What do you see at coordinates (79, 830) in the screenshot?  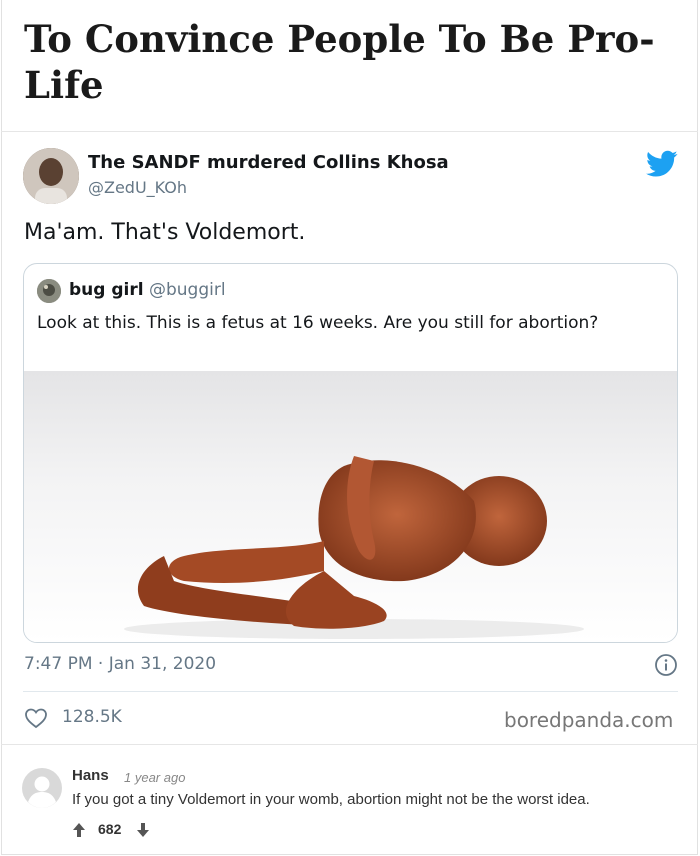 I see `upvote-icon` at bounding box center [79, 830].